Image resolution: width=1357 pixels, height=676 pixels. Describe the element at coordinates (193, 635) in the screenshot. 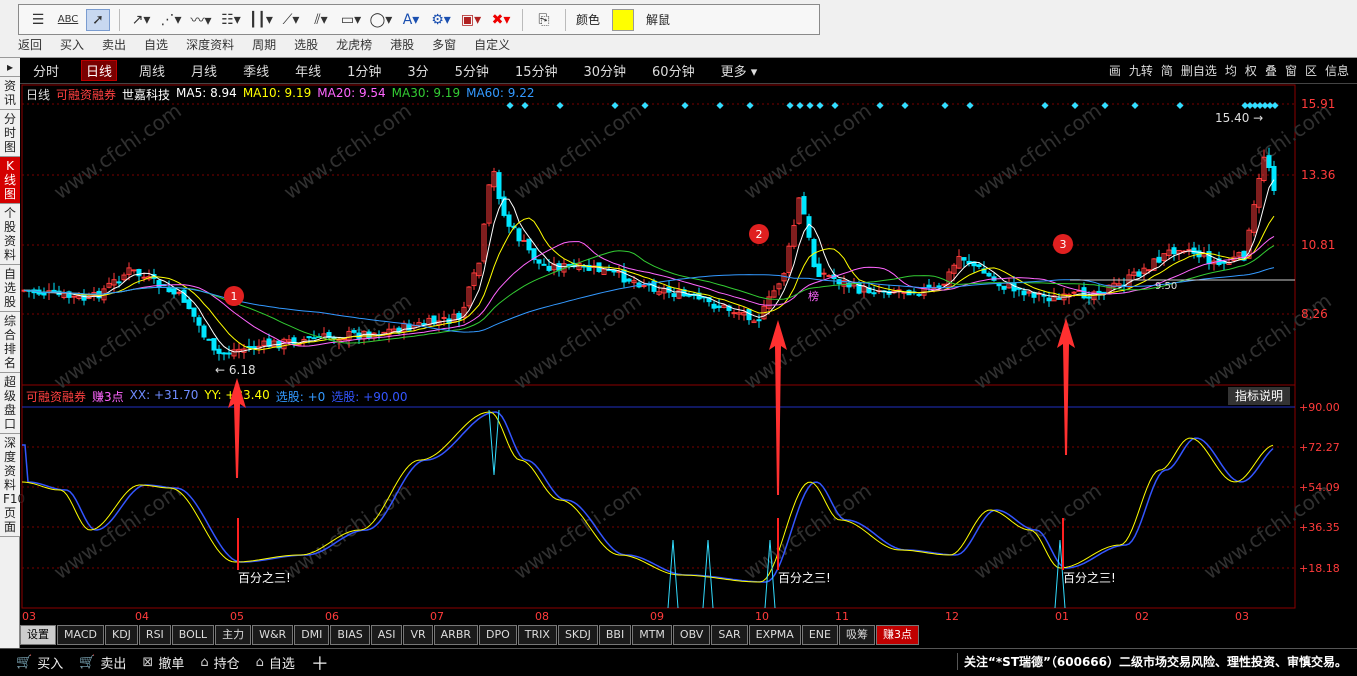

I see `indicator-tab-4: BOLL` at that location.